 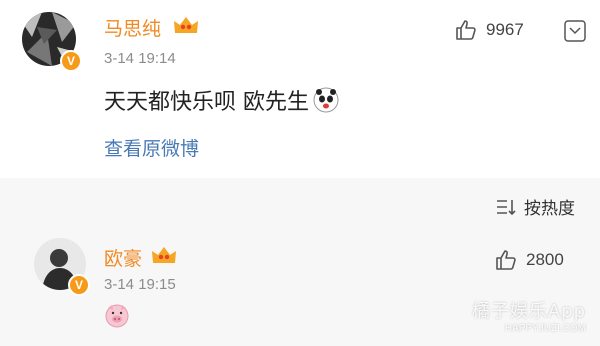 I want to click on watermark-url: HAPPYJUZI.COM, so click(x=545, y=328).